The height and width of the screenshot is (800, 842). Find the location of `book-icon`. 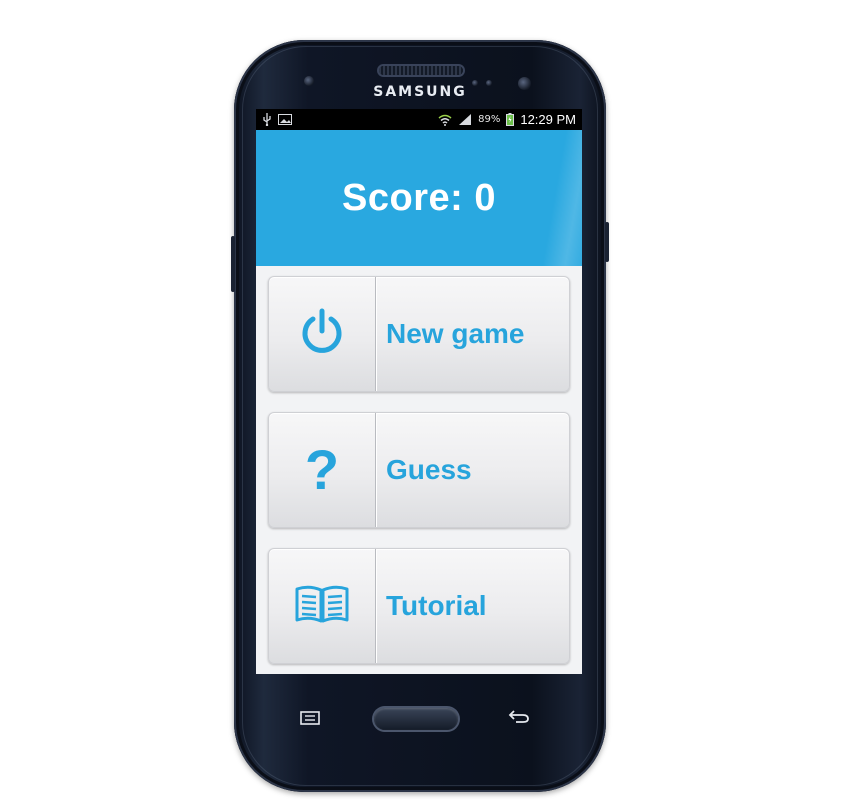

book-icon is located at coordinates (322, 606).